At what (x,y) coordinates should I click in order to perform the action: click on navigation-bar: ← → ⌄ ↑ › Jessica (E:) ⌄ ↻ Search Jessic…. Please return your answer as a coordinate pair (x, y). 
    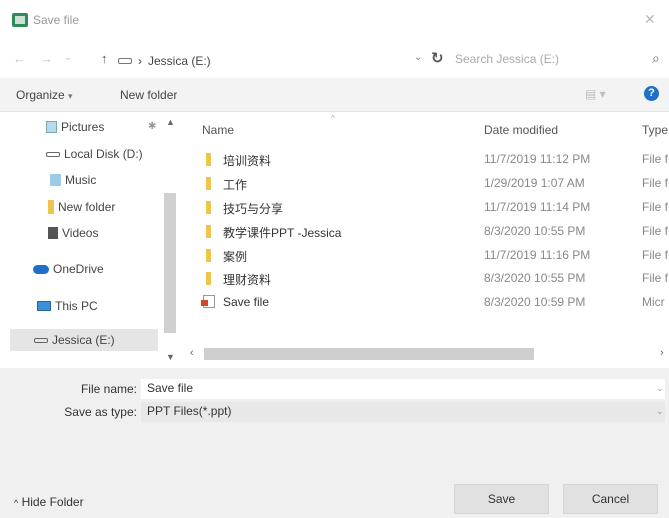
    Looking at the image, I should click on (334, 60).